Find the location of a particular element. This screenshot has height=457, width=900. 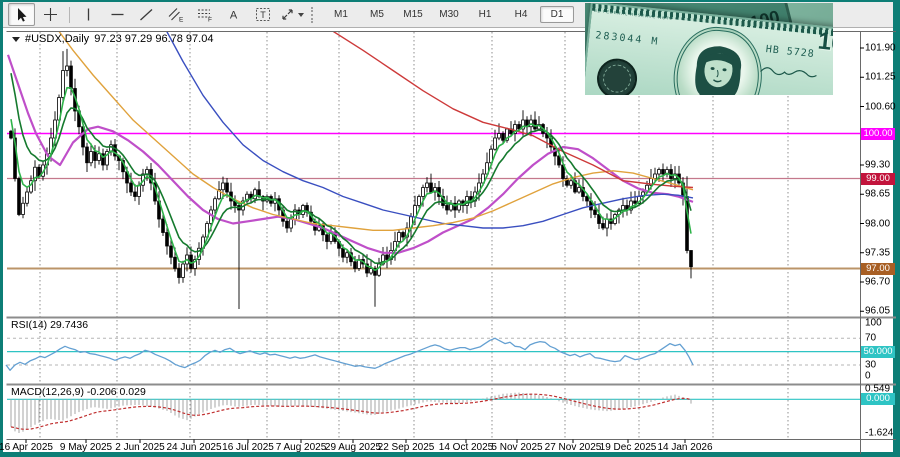

price-tick-label: 97.35 is located at coordinates (878, 253).